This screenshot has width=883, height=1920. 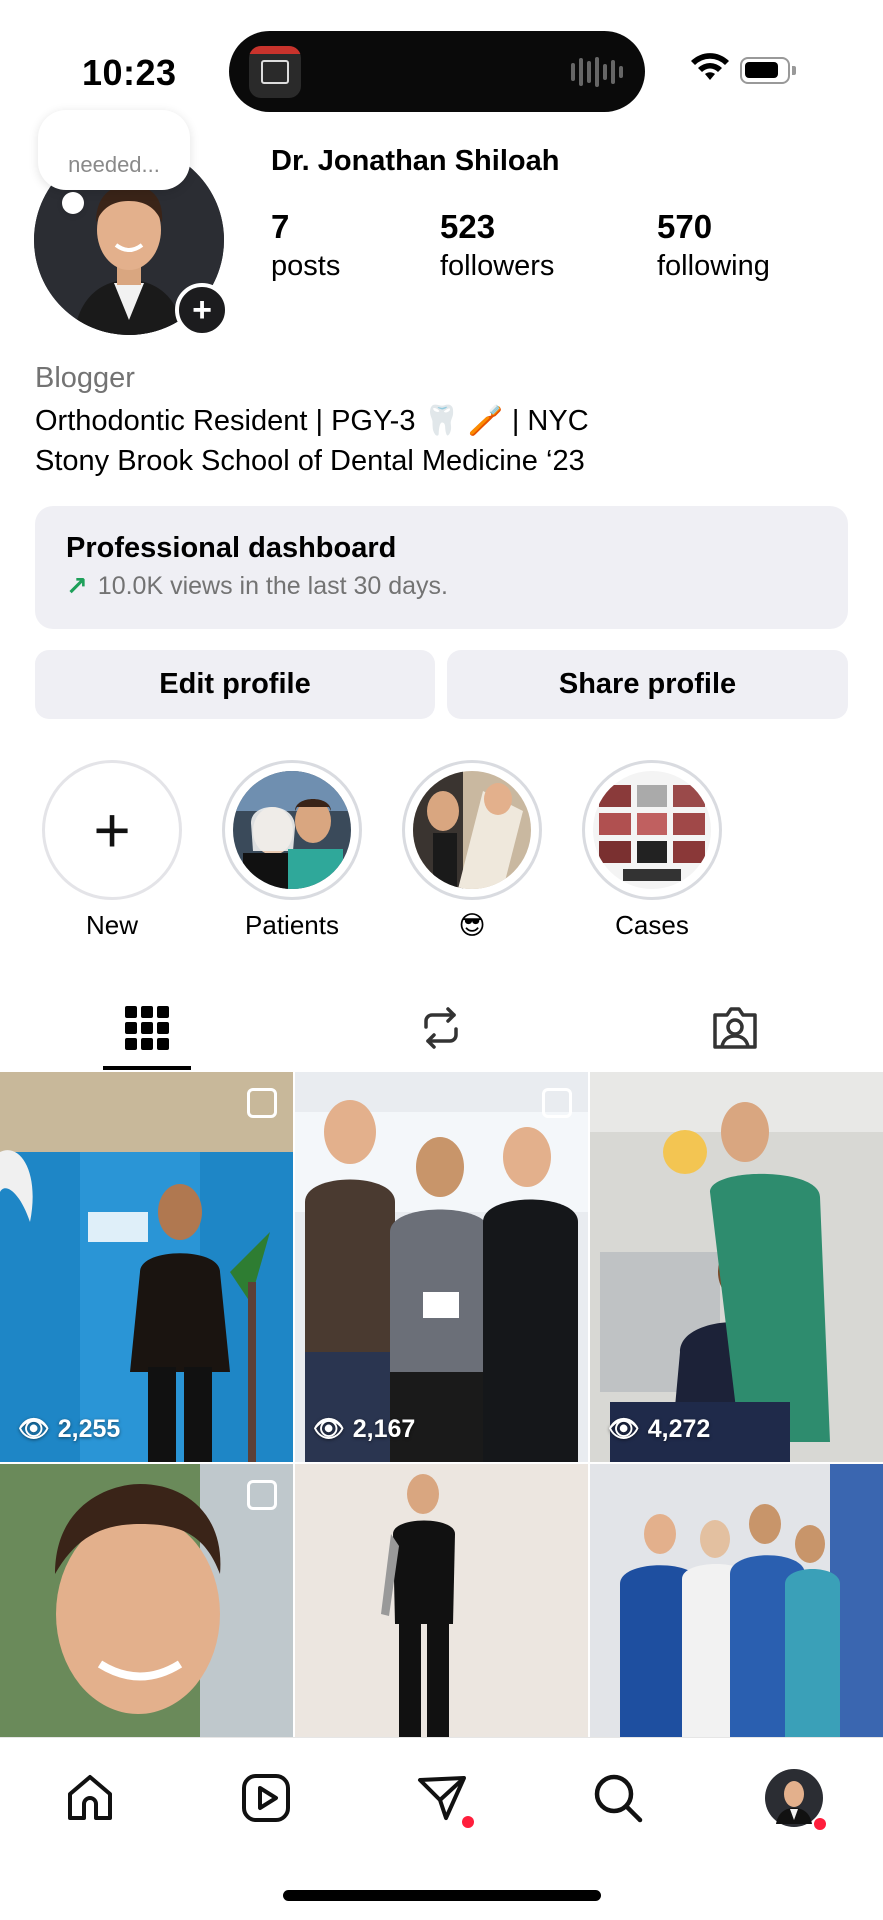 I want to click on followers-label: followers, so click(x=497, y=266).